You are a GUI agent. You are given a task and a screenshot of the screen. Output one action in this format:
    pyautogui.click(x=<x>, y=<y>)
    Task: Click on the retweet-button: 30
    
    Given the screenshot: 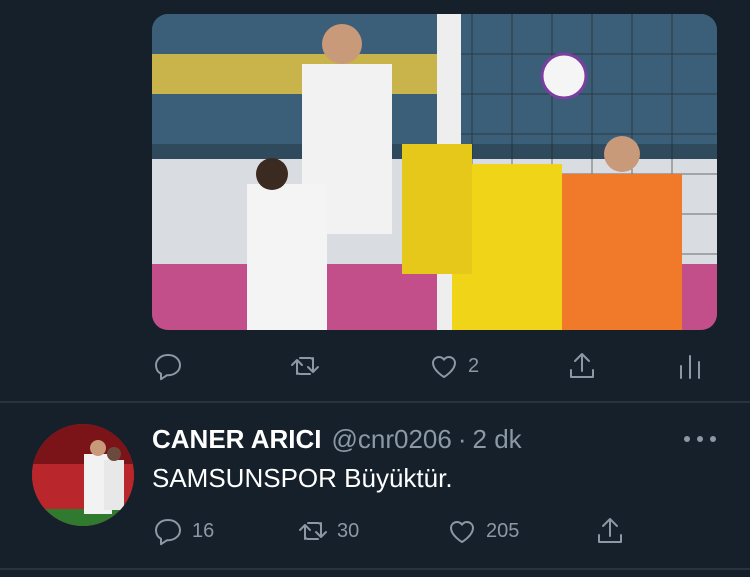 What is the action you would take?
    pyautogui.click(x=328, y=531)
    